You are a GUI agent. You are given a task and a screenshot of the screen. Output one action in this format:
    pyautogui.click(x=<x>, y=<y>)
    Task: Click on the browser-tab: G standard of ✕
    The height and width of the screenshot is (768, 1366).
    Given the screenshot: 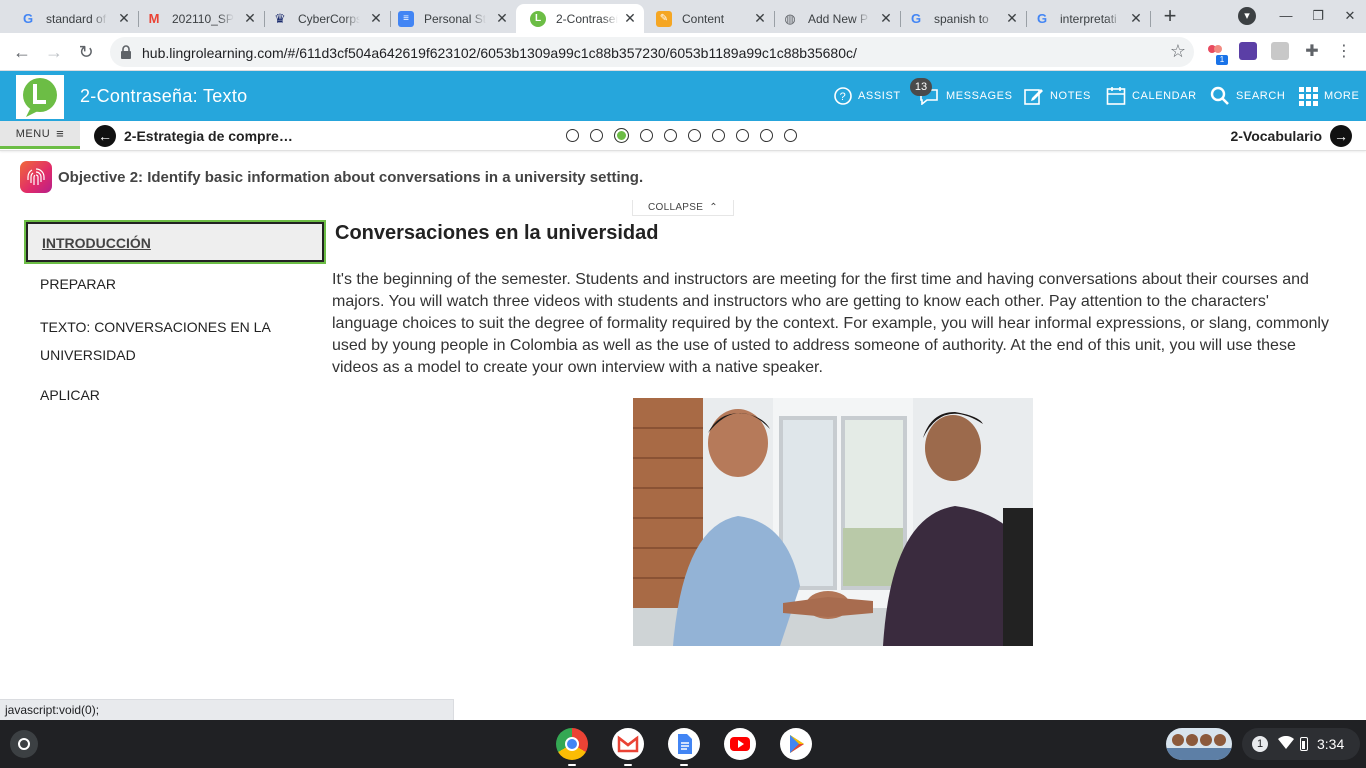 What is the action you would take?
    pyautogui.click(x=72, y=18)
    